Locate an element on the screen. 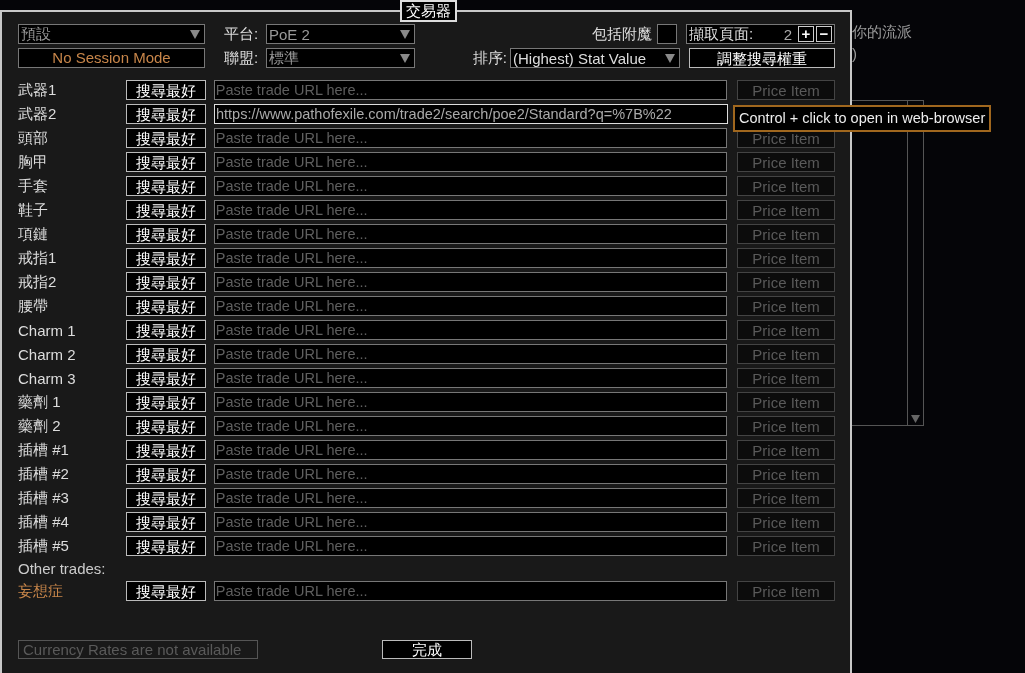  slot-label: 插槽 #5 is located at coordinates (44, 546).